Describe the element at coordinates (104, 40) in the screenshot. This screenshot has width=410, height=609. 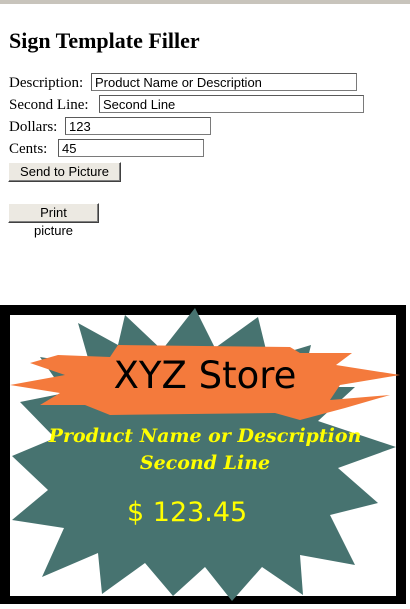
I see `page-title: Sign Template Filler` at that location.